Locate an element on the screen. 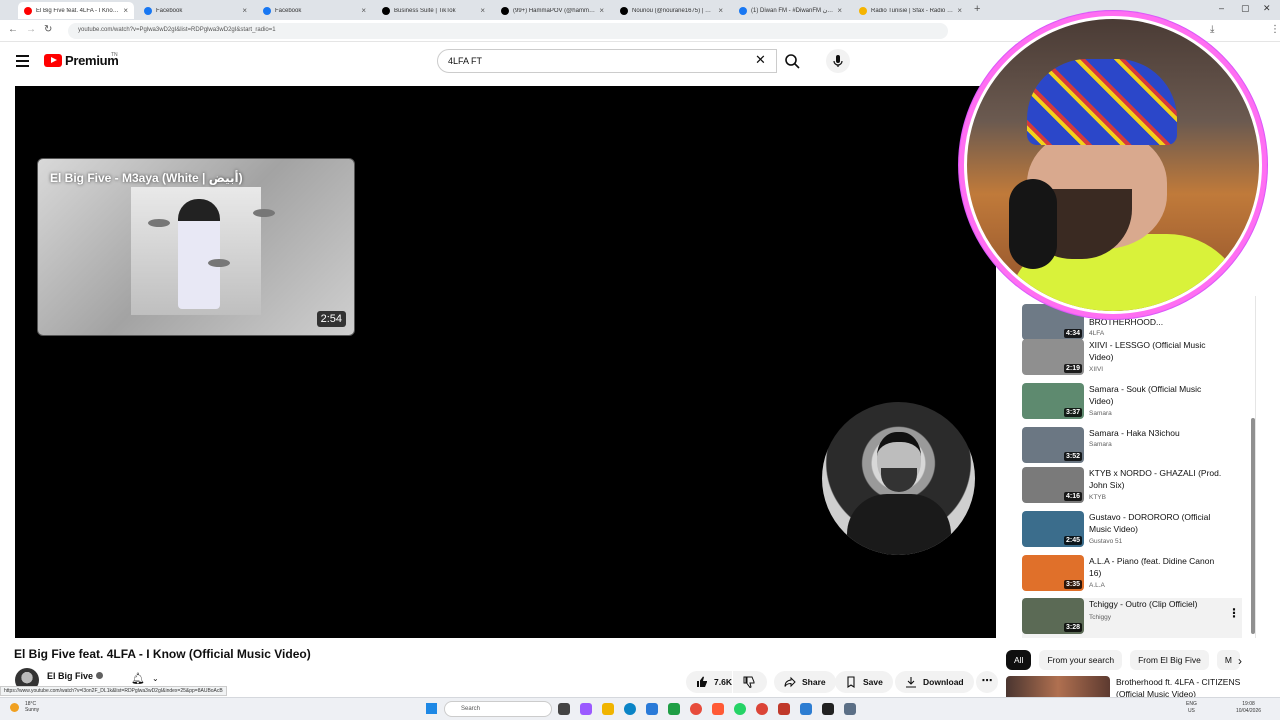 The width and height of the screenshot is (1280, 720). chip-more: M is located at coordinates (1228, 660).